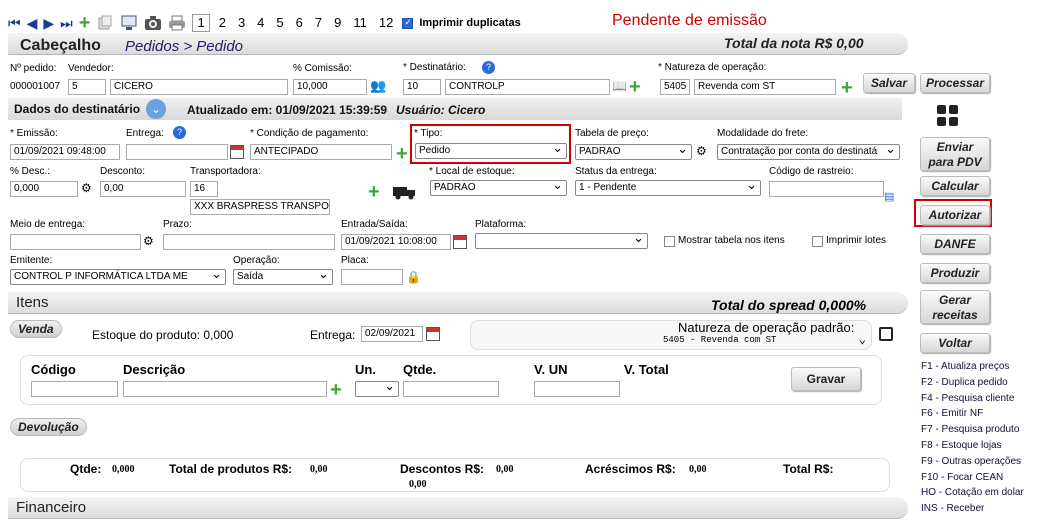 The height and width of the screenshot is (523, 1051). I want to click on page-4: 4, so click(260, 23).